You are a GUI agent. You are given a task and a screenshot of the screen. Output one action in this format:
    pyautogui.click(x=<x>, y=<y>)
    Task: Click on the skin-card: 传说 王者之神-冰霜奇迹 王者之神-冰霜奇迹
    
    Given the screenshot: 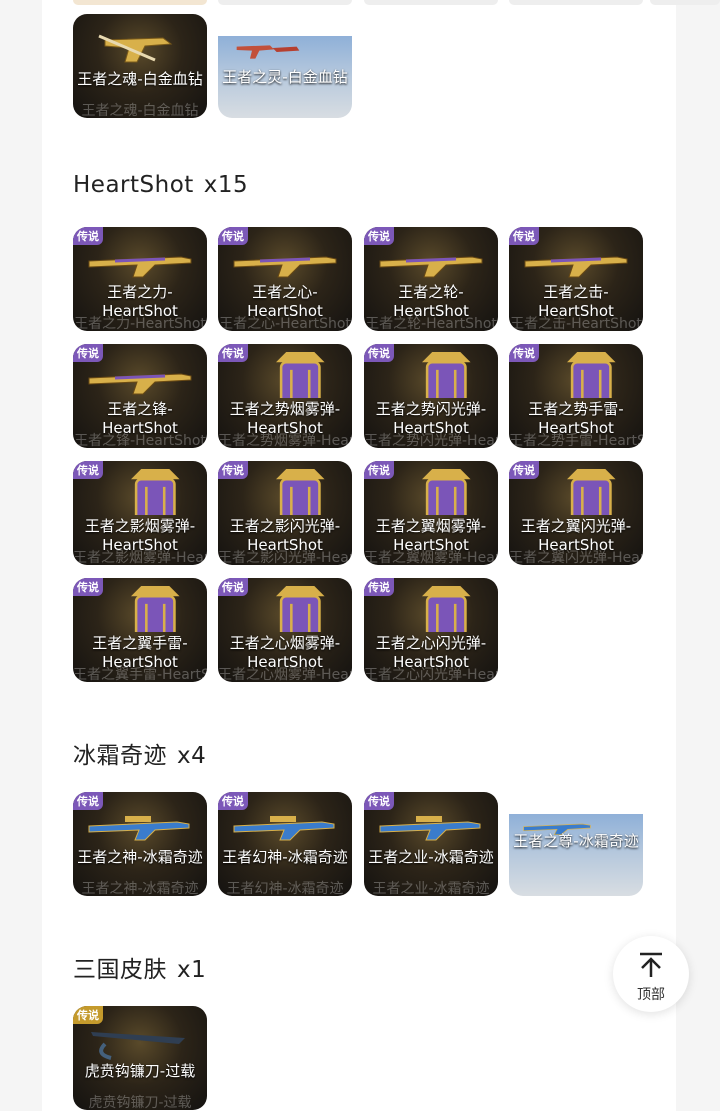 What is the action you would take?
    pyautogui.click(x=140, y=844)
    